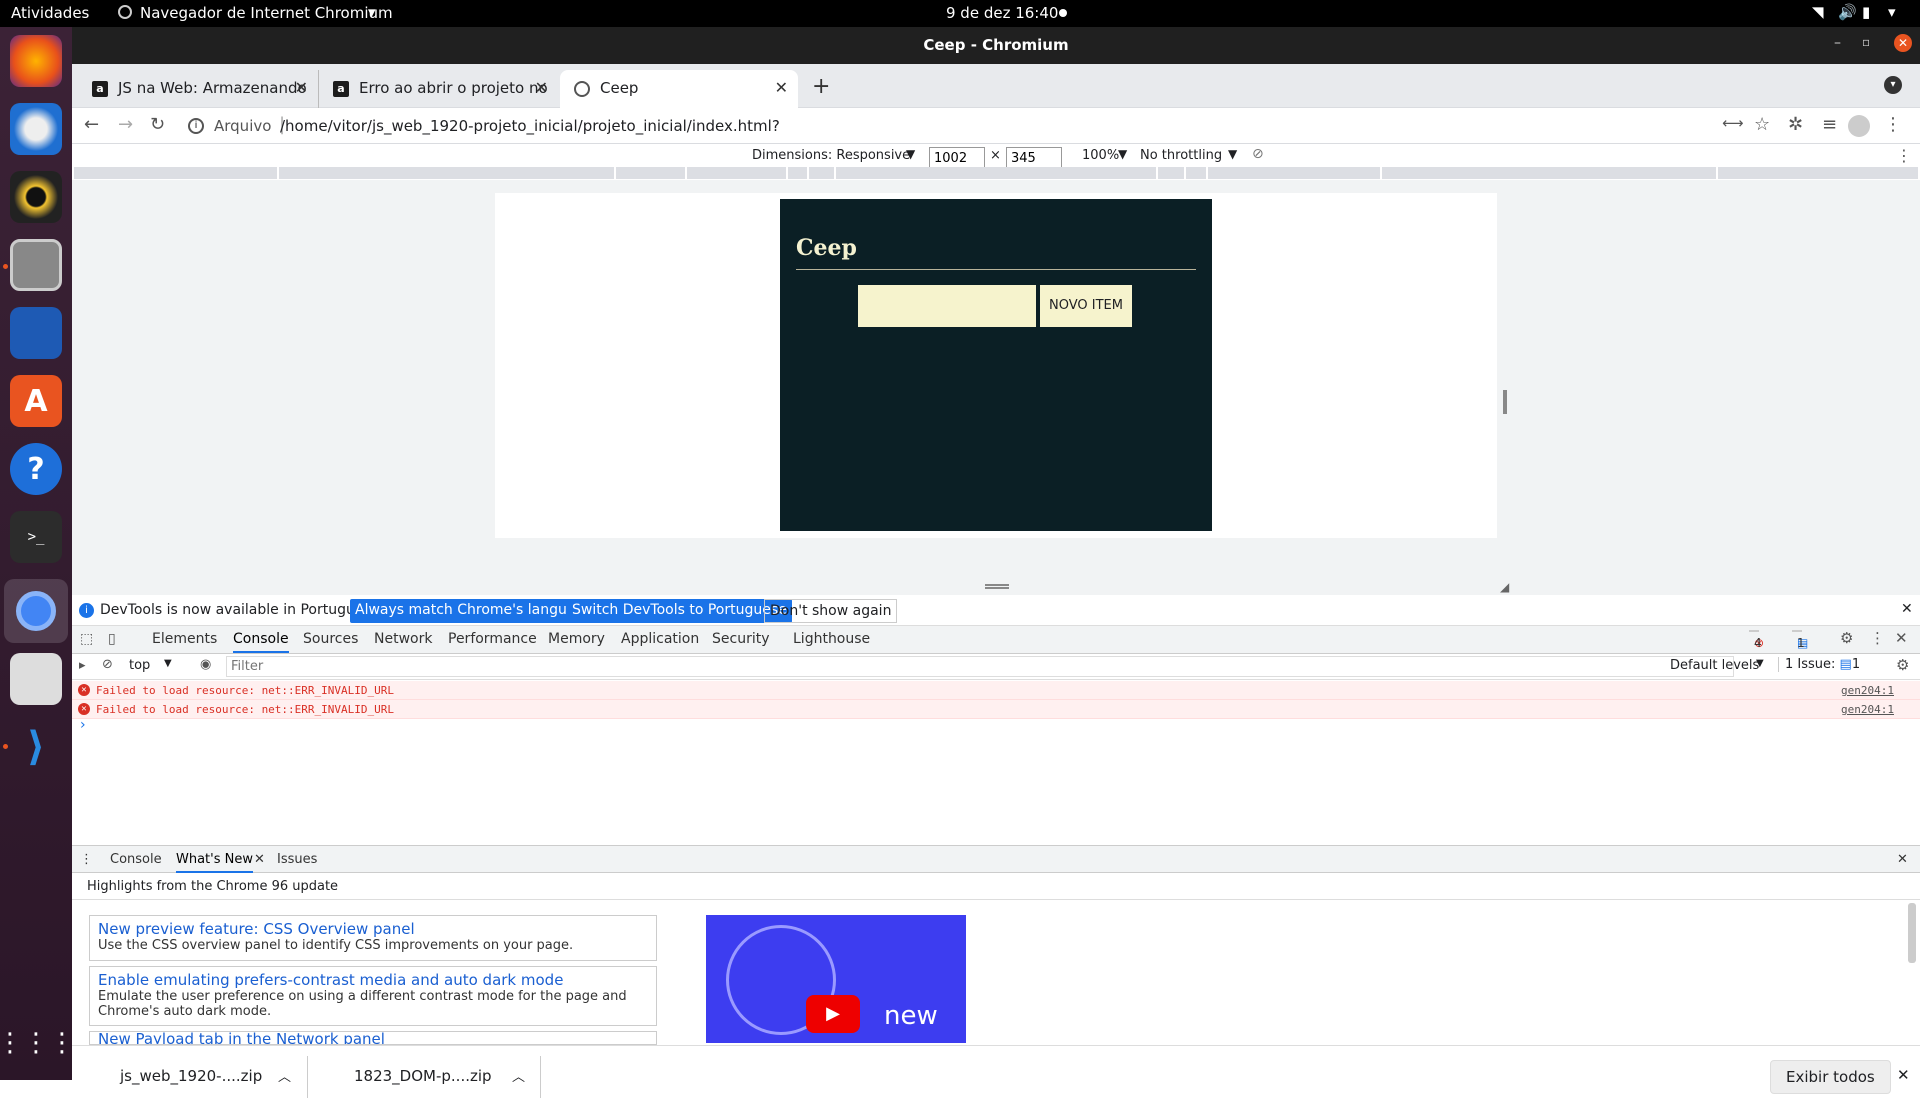  I want to click on devtools-tab-memory: Memory, so click(576, 639).